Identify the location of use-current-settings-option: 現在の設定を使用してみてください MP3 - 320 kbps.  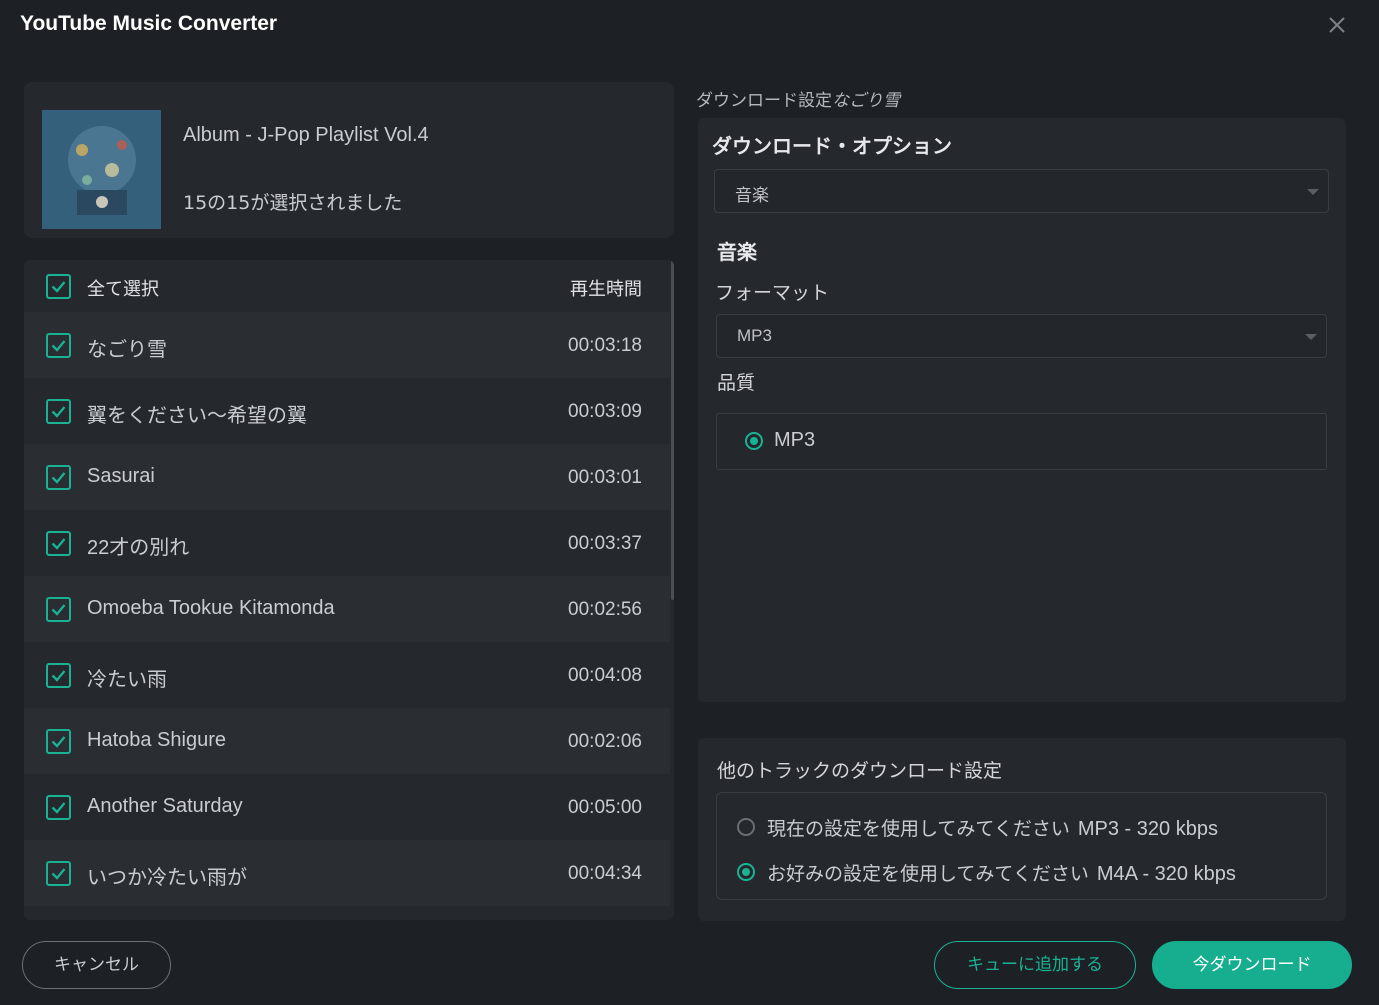
(992, 827).